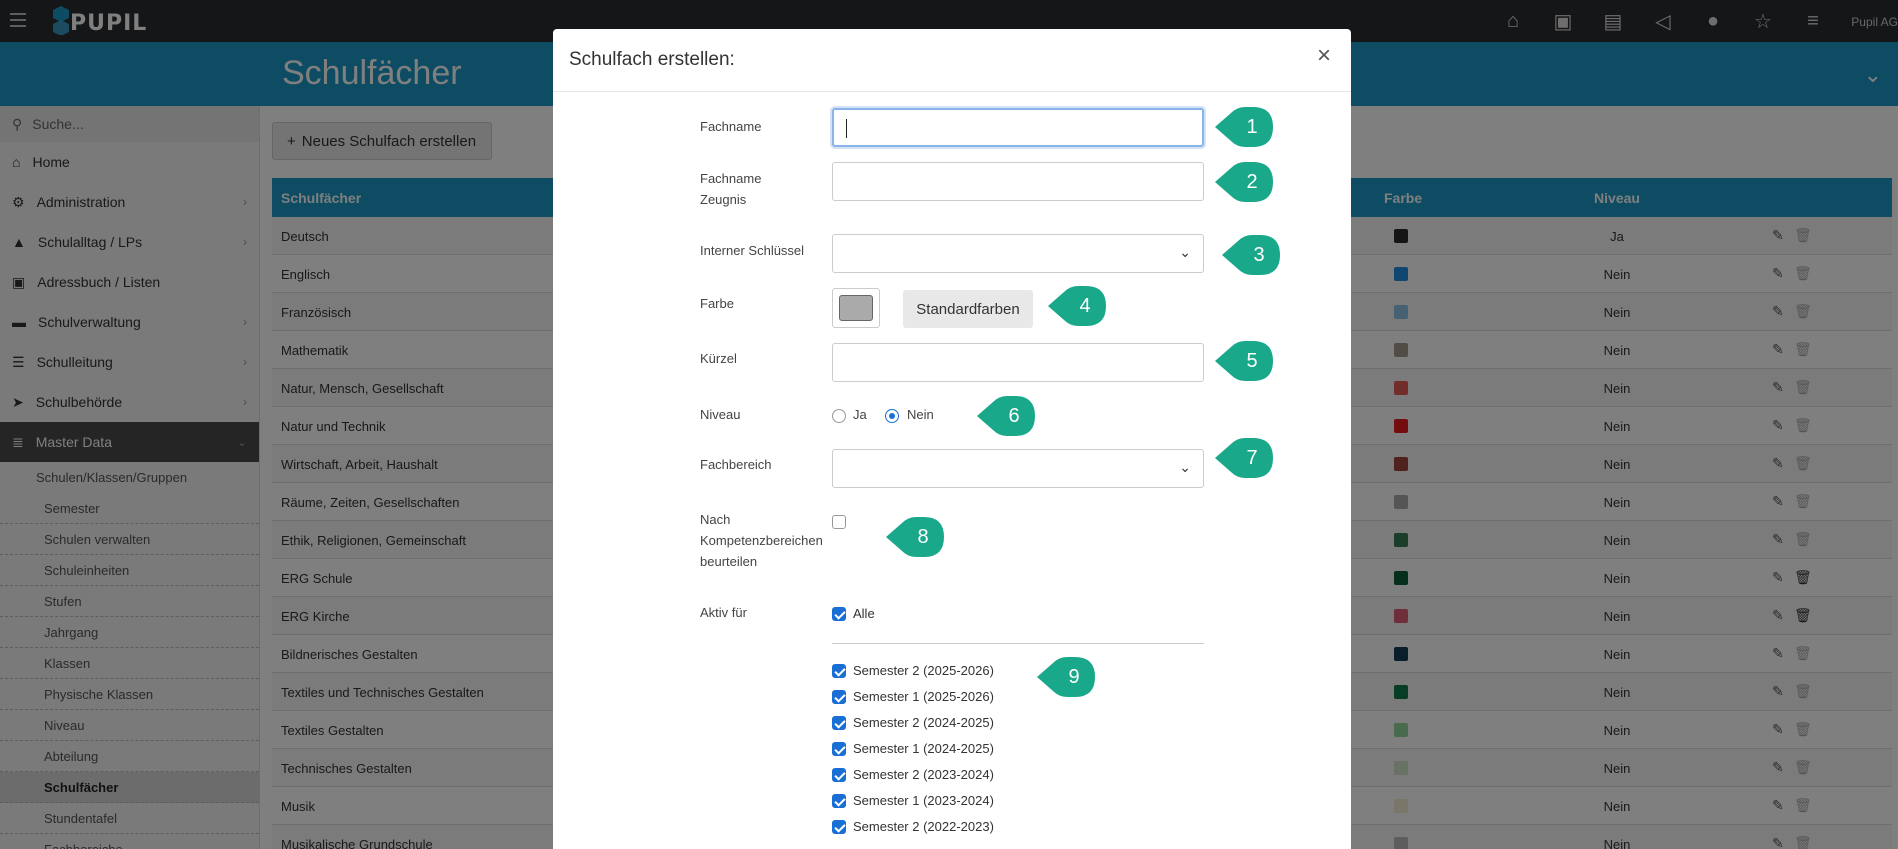 This screenshot has height=849, width=1898. What do you see at coordinates (1245, 127) in the screenshot?
I see `callout-marker-1: 1` at bounding box center [1245, 127].